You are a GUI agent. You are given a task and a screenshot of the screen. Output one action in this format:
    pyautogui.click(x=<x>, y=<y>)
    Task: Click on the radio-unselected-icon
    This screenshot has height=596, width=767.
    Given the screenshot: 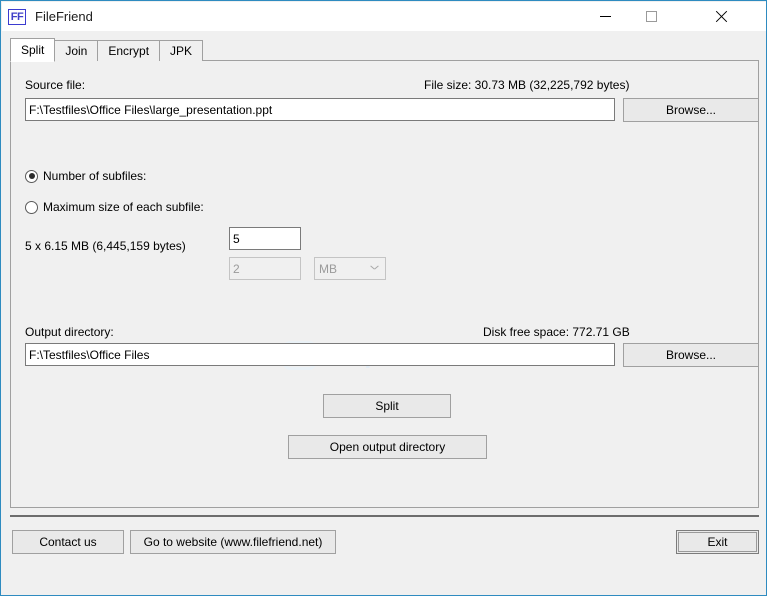 What is the action you would take?
    pyautogui.click(x=31, y=207)
    